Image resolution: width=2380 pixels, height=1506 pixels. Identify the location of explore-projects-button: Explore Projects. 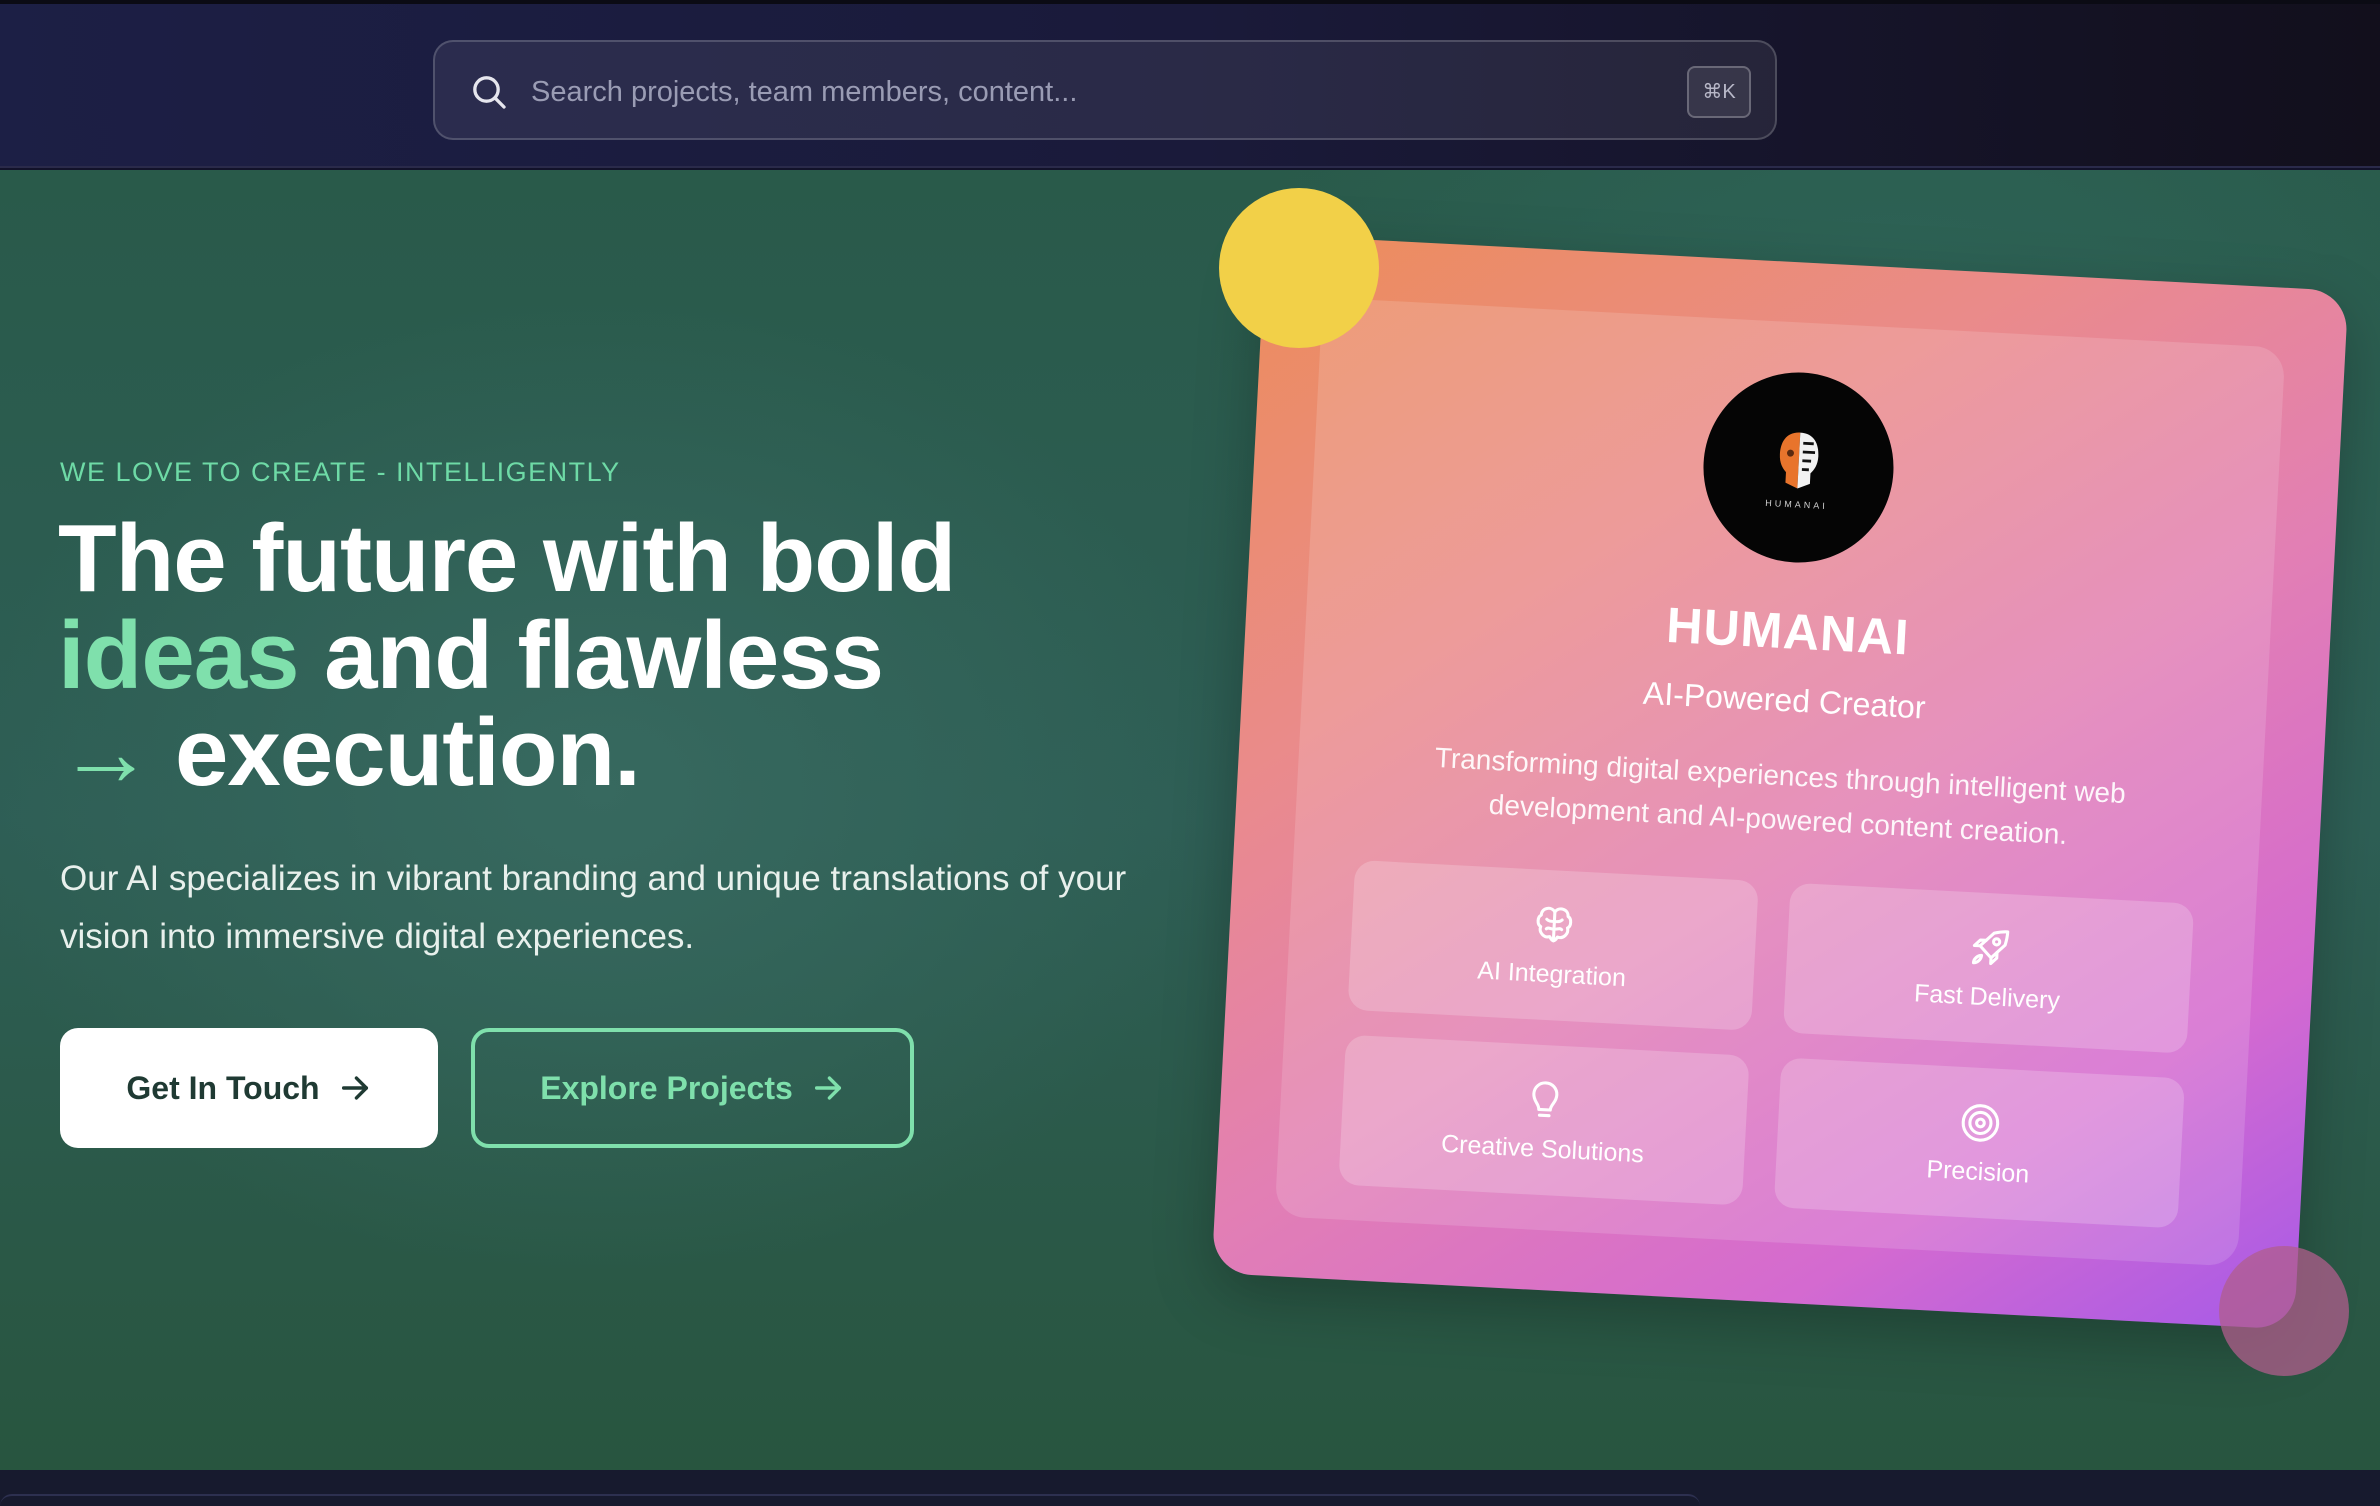
(692, 1088).